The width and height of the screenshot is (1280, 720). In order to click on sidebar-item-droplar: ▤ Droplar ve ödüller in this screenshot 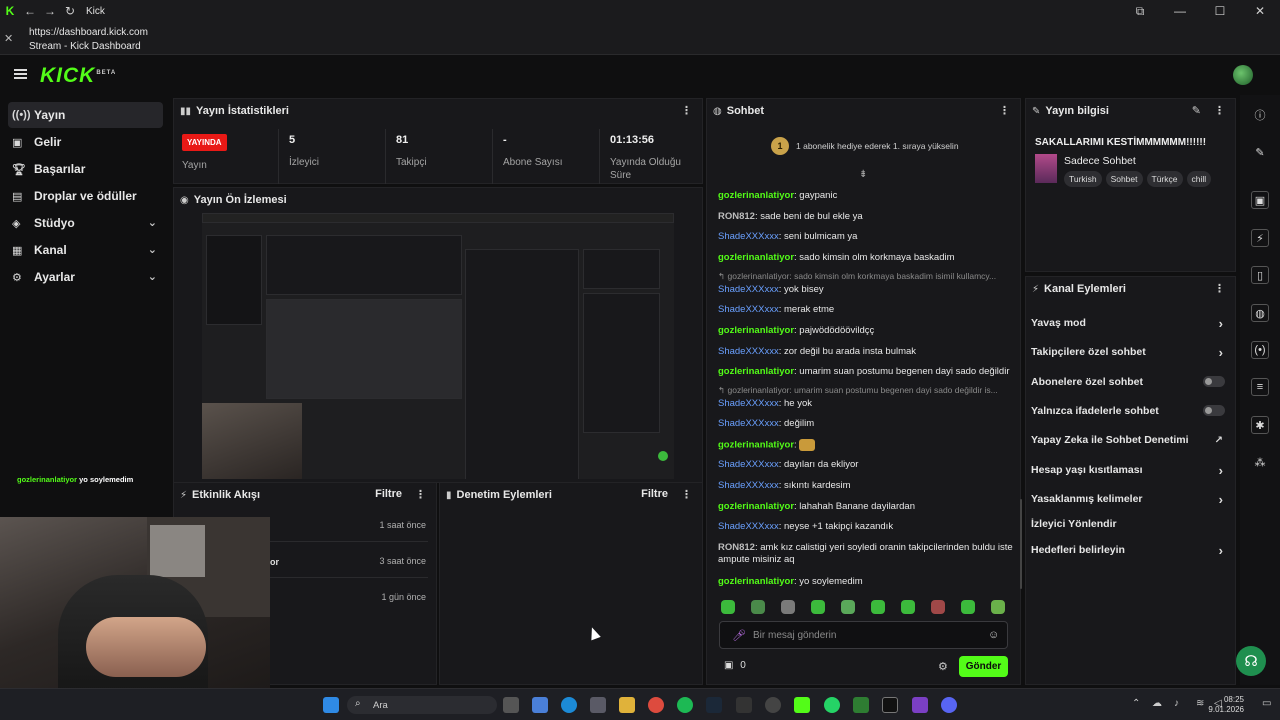, I will do `click(85, 196)`.